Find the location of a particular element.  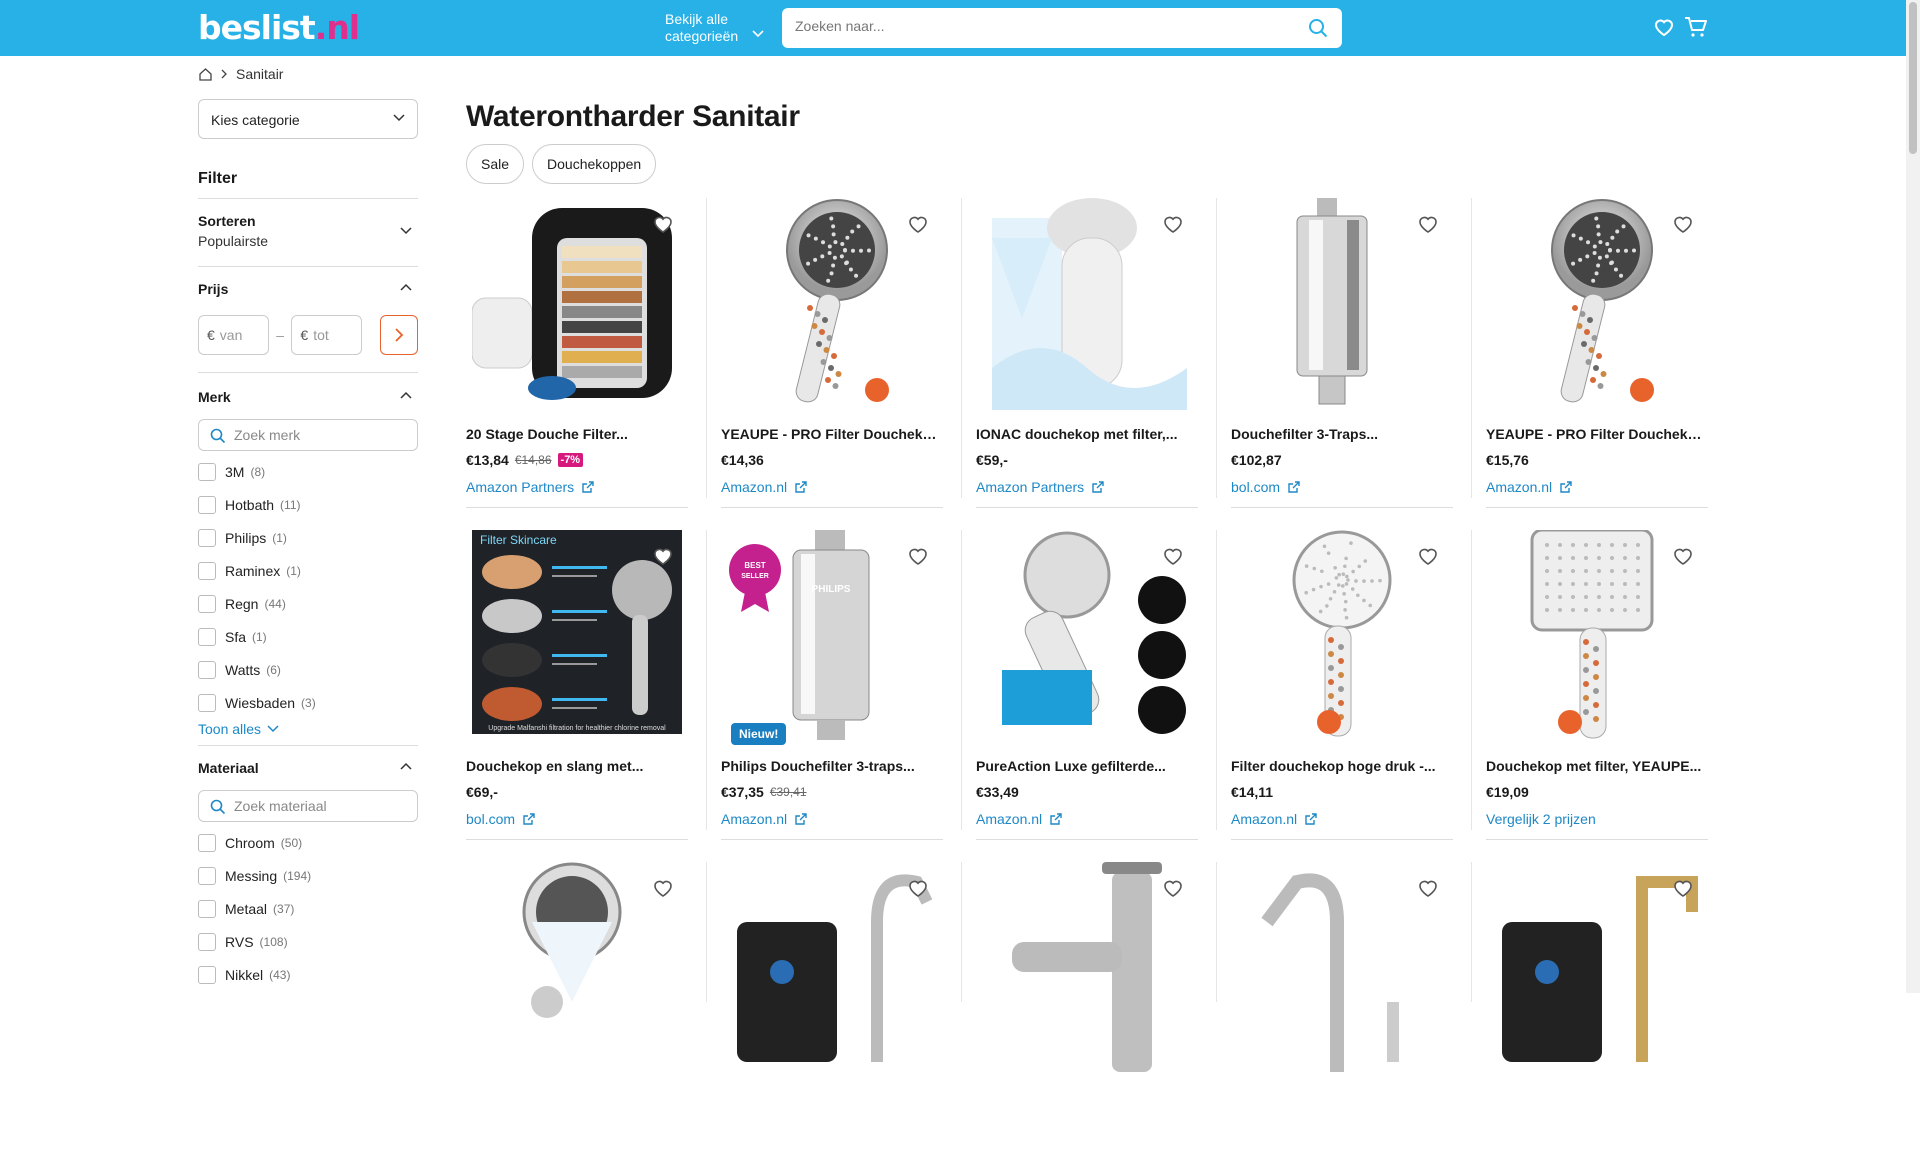

logo: beslist.nl is located at coordinates (279, 27).